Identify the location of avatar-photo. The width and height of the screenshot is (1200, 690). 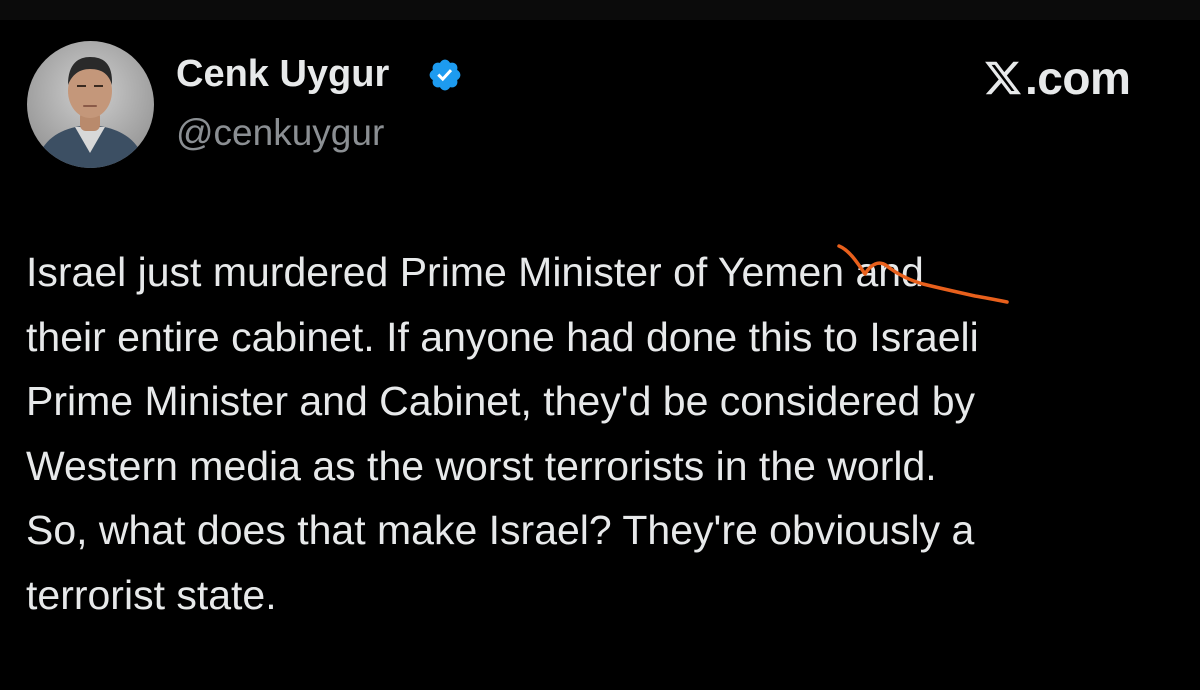
(90, 112).